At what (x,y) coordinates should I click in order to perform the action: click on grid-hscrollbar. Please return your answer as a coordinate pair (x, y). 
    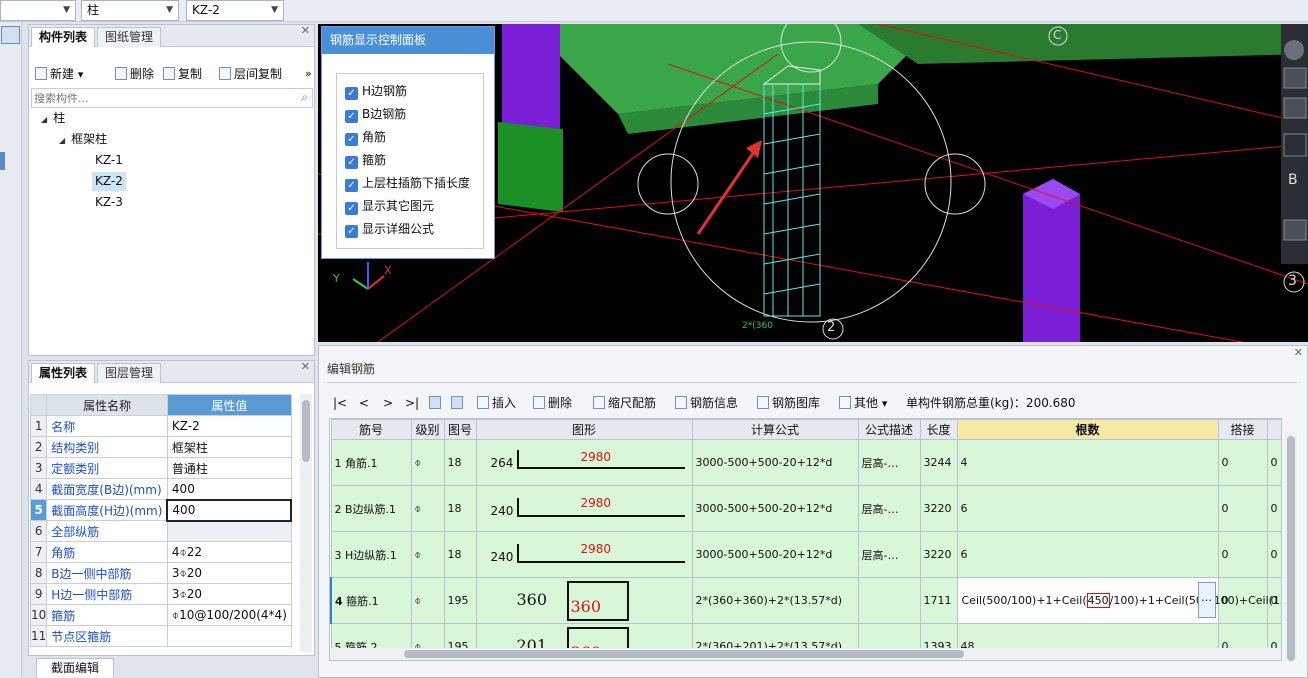
    Looking at the image, I should click on (805, 654).